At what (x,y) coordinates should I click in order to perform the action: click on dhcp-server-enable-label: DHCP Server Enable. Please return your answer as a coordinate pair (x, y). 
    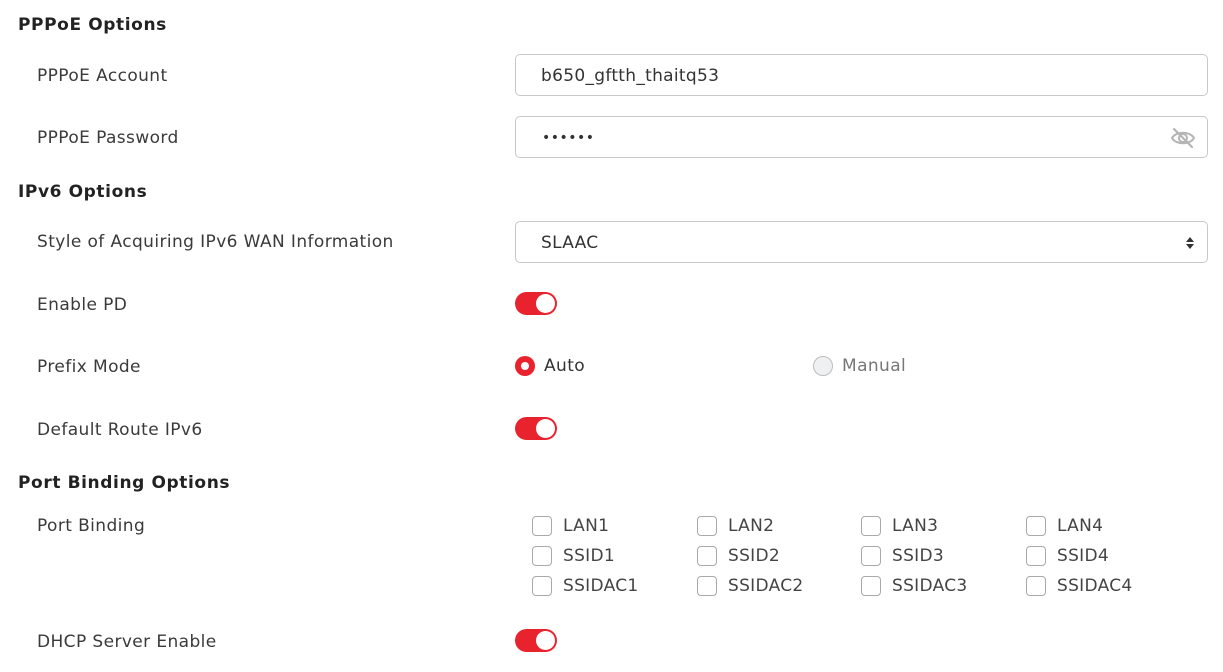
    Looking at the image, I should click on (127, 642).